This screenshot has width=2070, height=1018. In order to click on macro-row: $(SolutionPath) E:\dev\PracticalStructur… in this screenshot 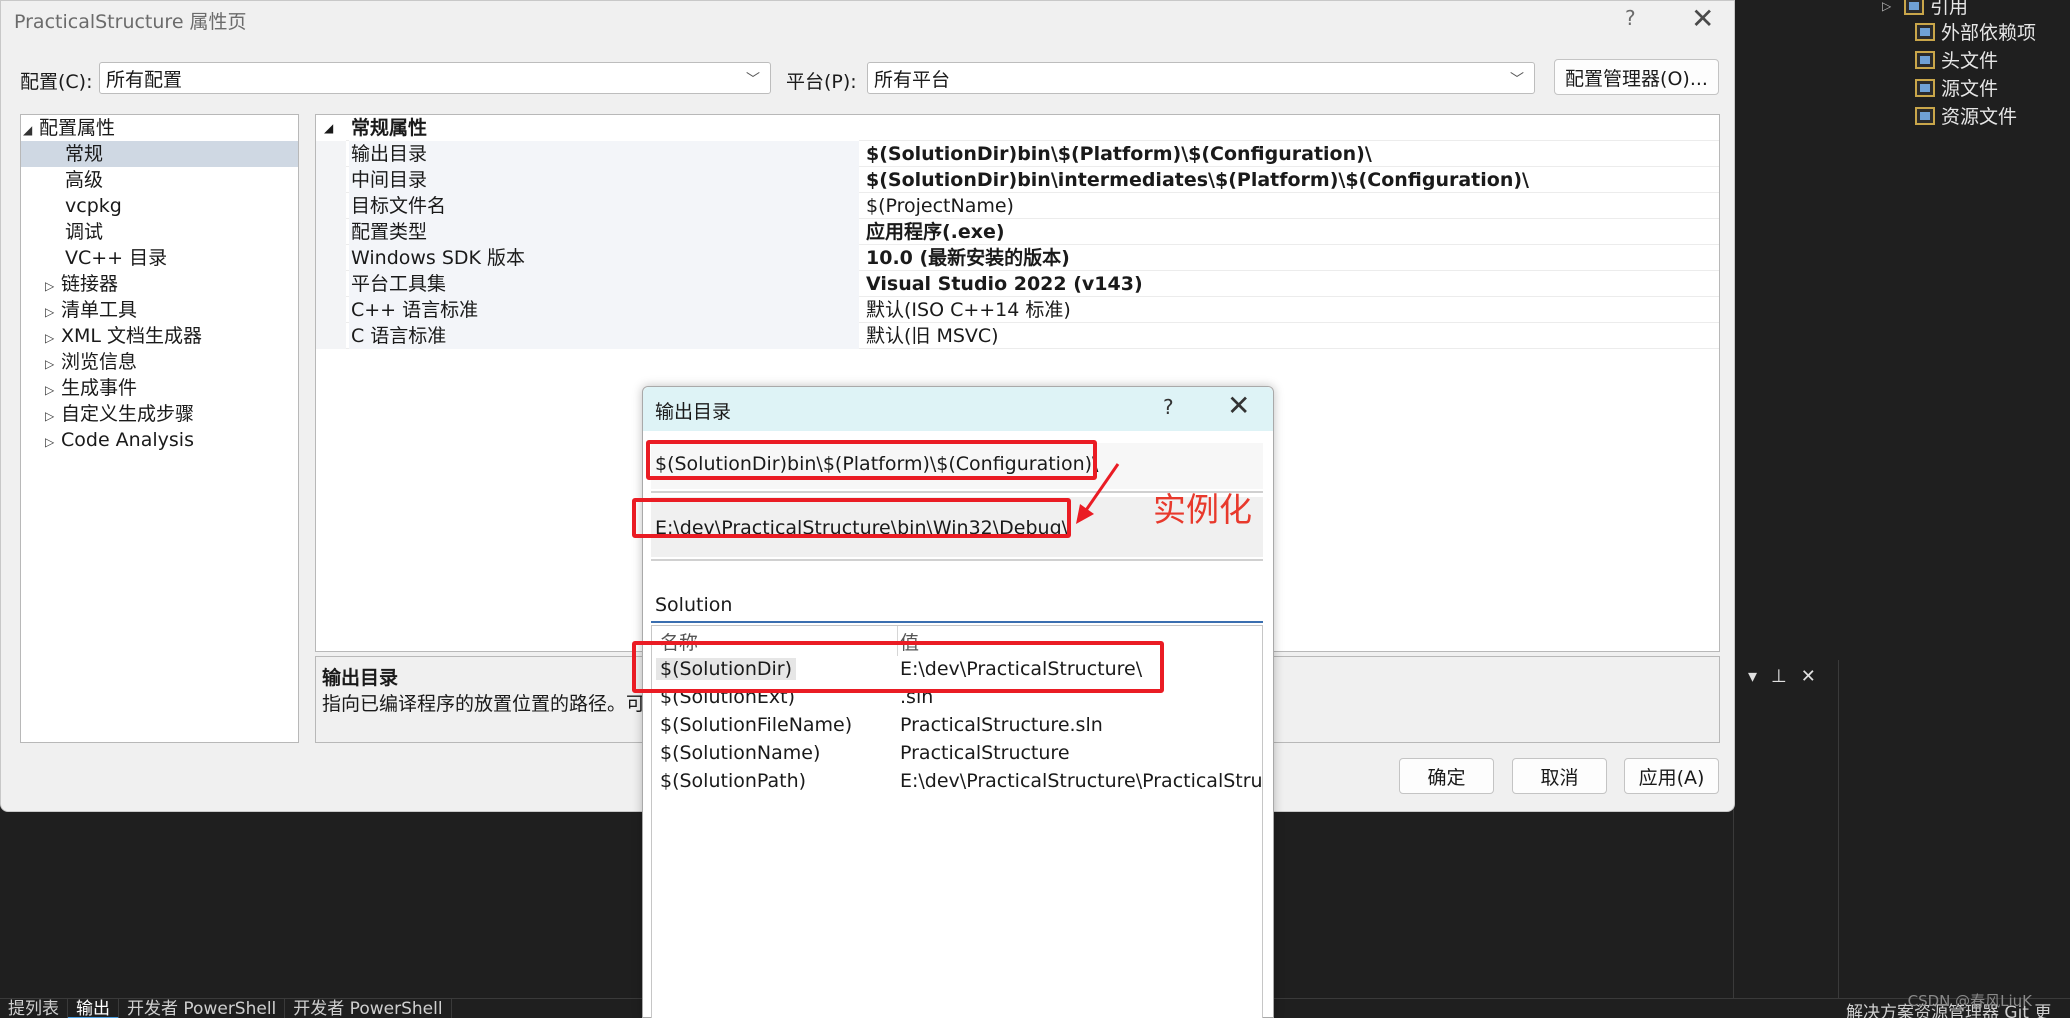, I will do `click(957, 782)`.